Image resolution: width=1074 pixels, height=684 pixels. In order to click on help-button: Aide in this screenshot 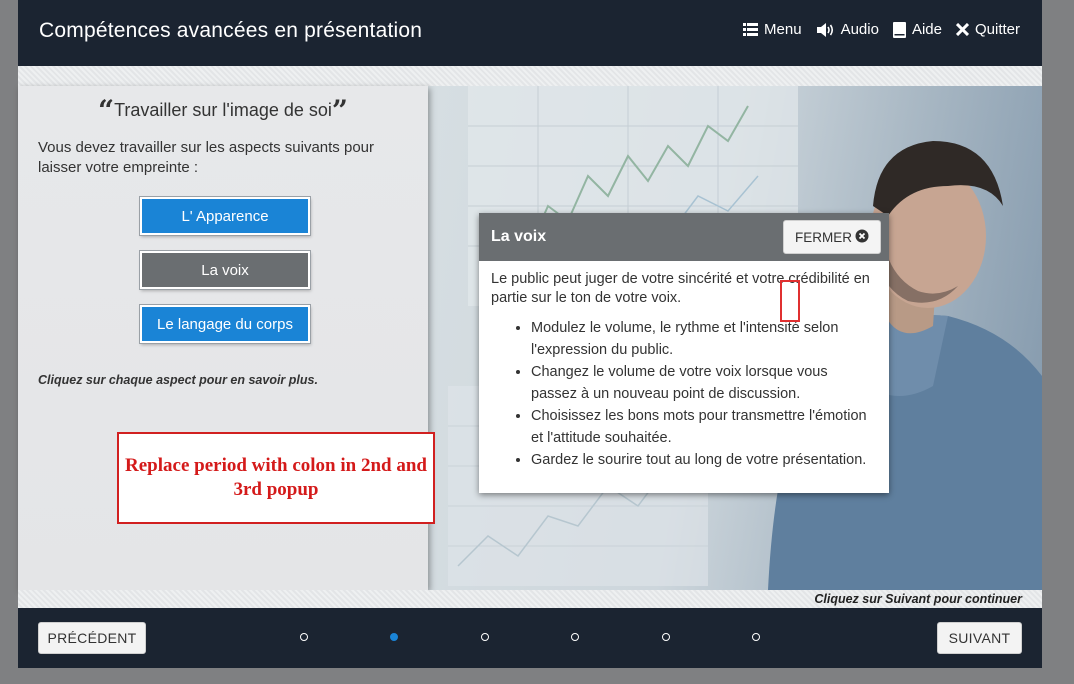, I will do `click(917, 29)`.